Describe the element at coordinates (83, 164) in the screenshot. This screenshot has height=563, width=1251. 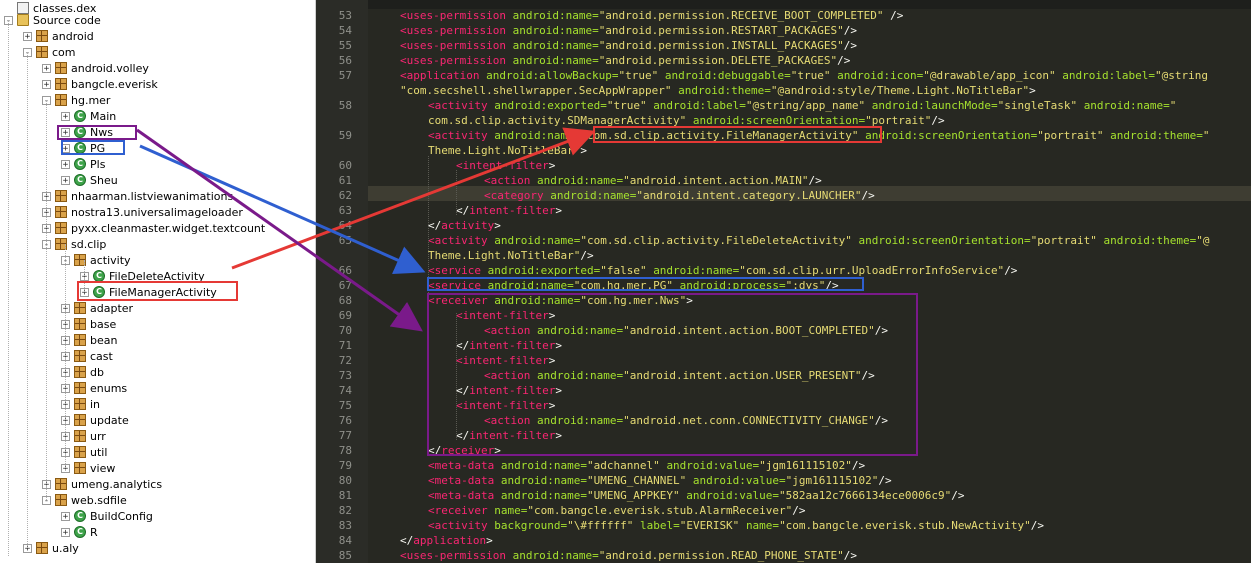
I see `tree-item: + C Pls` at that location.